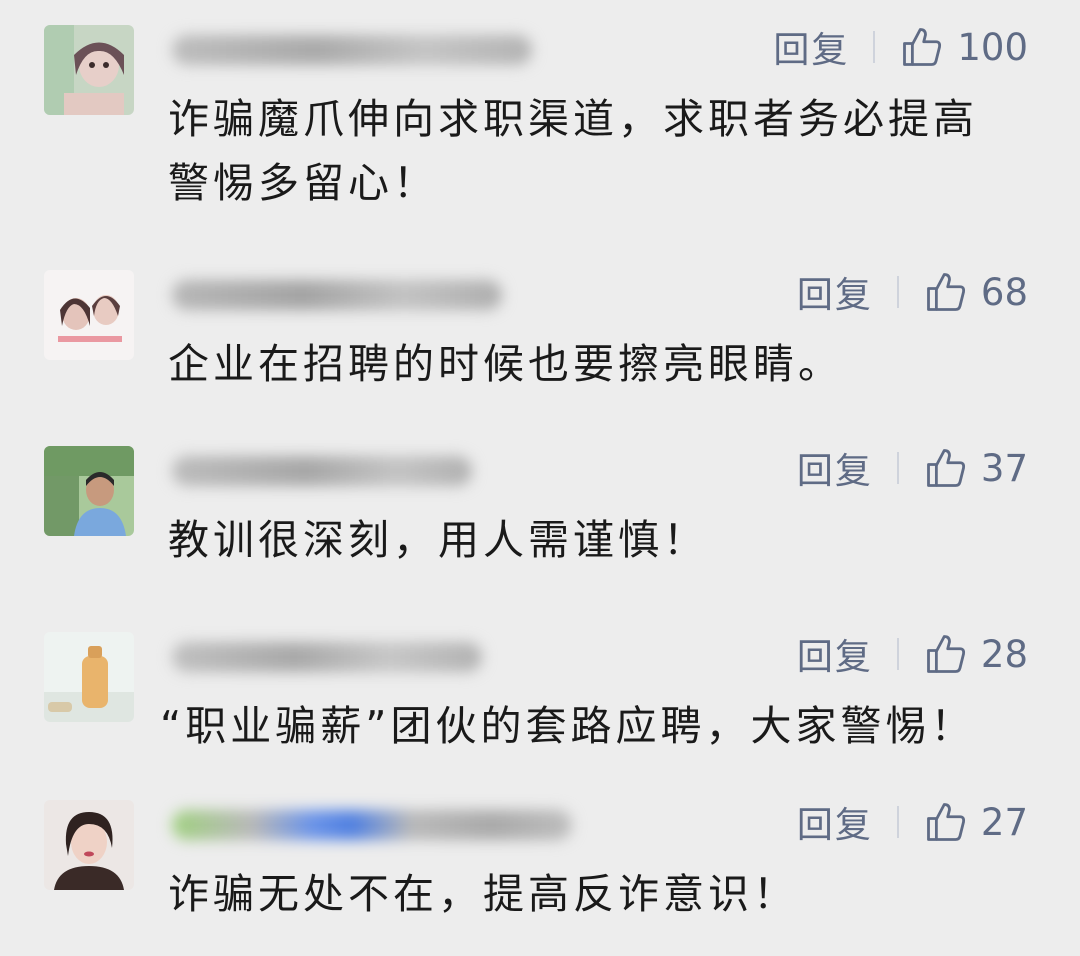  I want to click on comment-text: 企业在招聘的时候也要擦亮眼睛。, so click(505, 364).